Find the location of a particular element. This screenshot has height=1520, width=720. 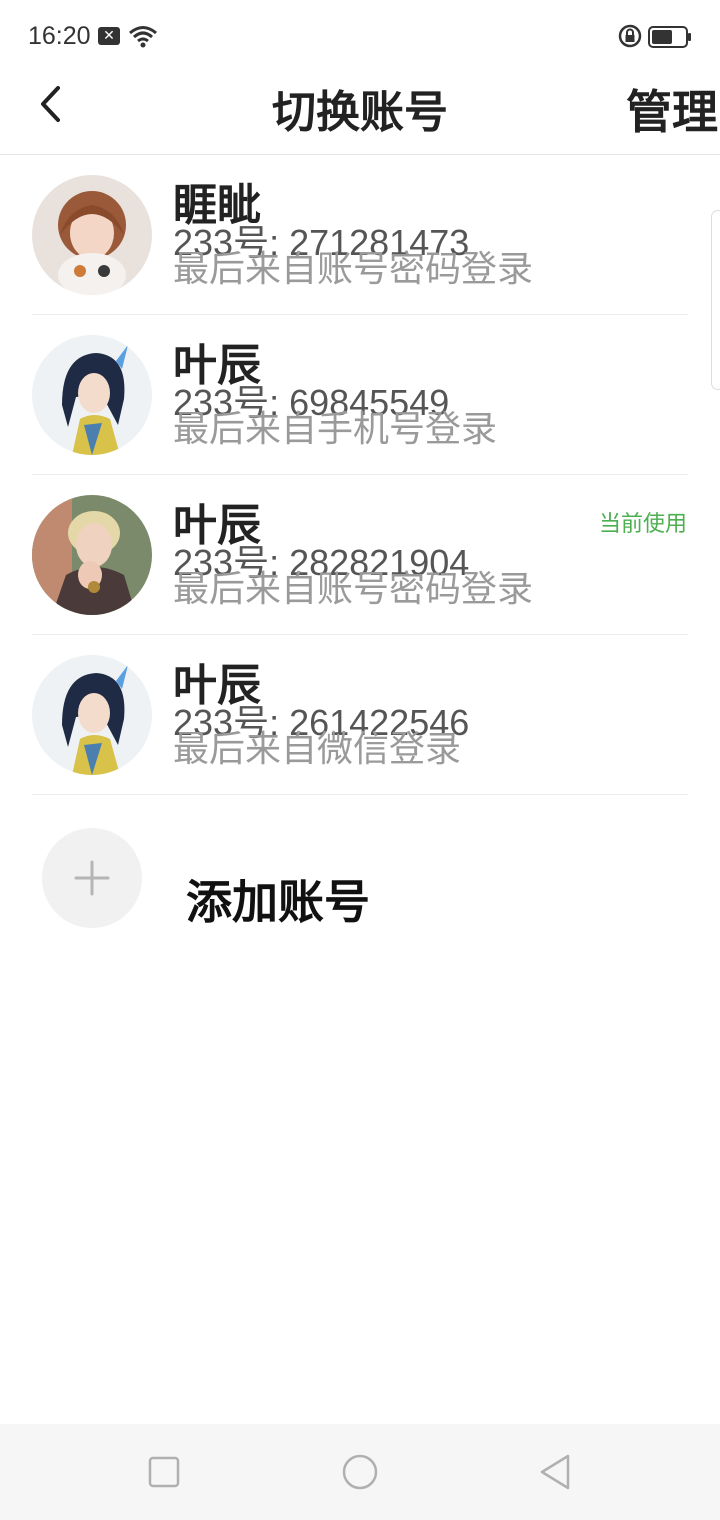

plus-icon is located at coordinates (92, 878).